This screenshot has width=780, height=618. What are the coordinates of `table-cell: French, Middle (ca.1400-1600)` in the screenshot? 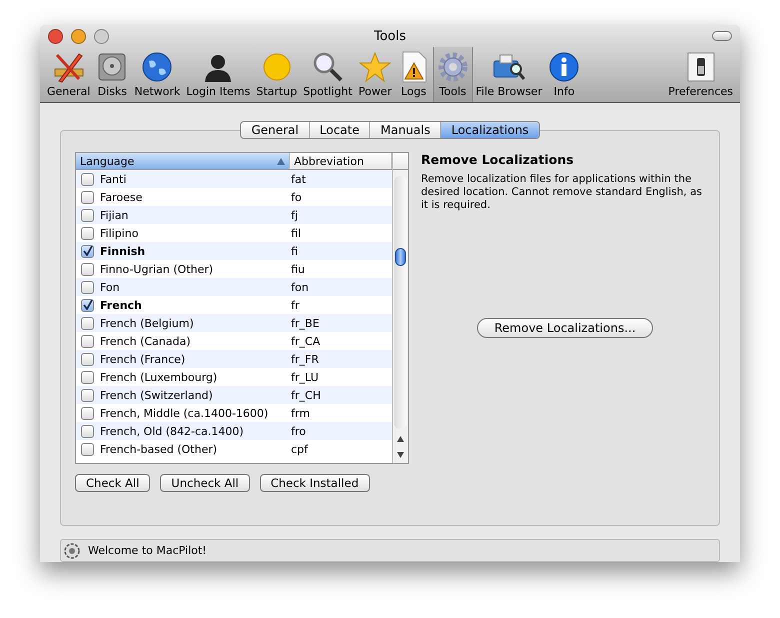 It's located at (184, 413).